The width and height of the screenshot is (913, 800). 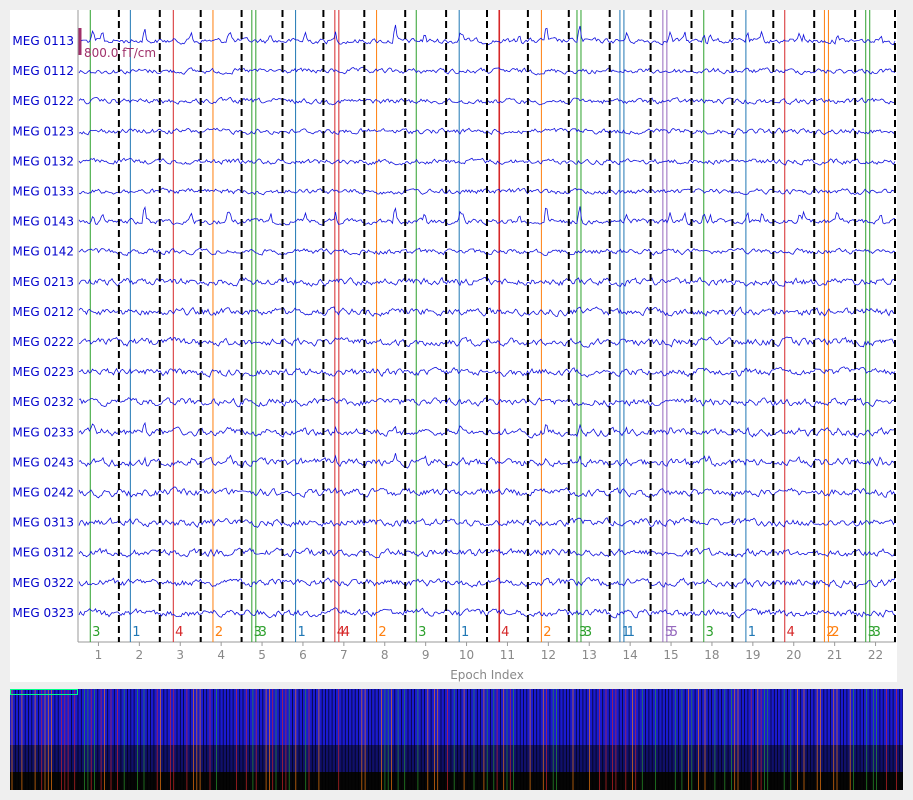 I want to click on channel-label: MEG 0113, so click(x=43, y=41).